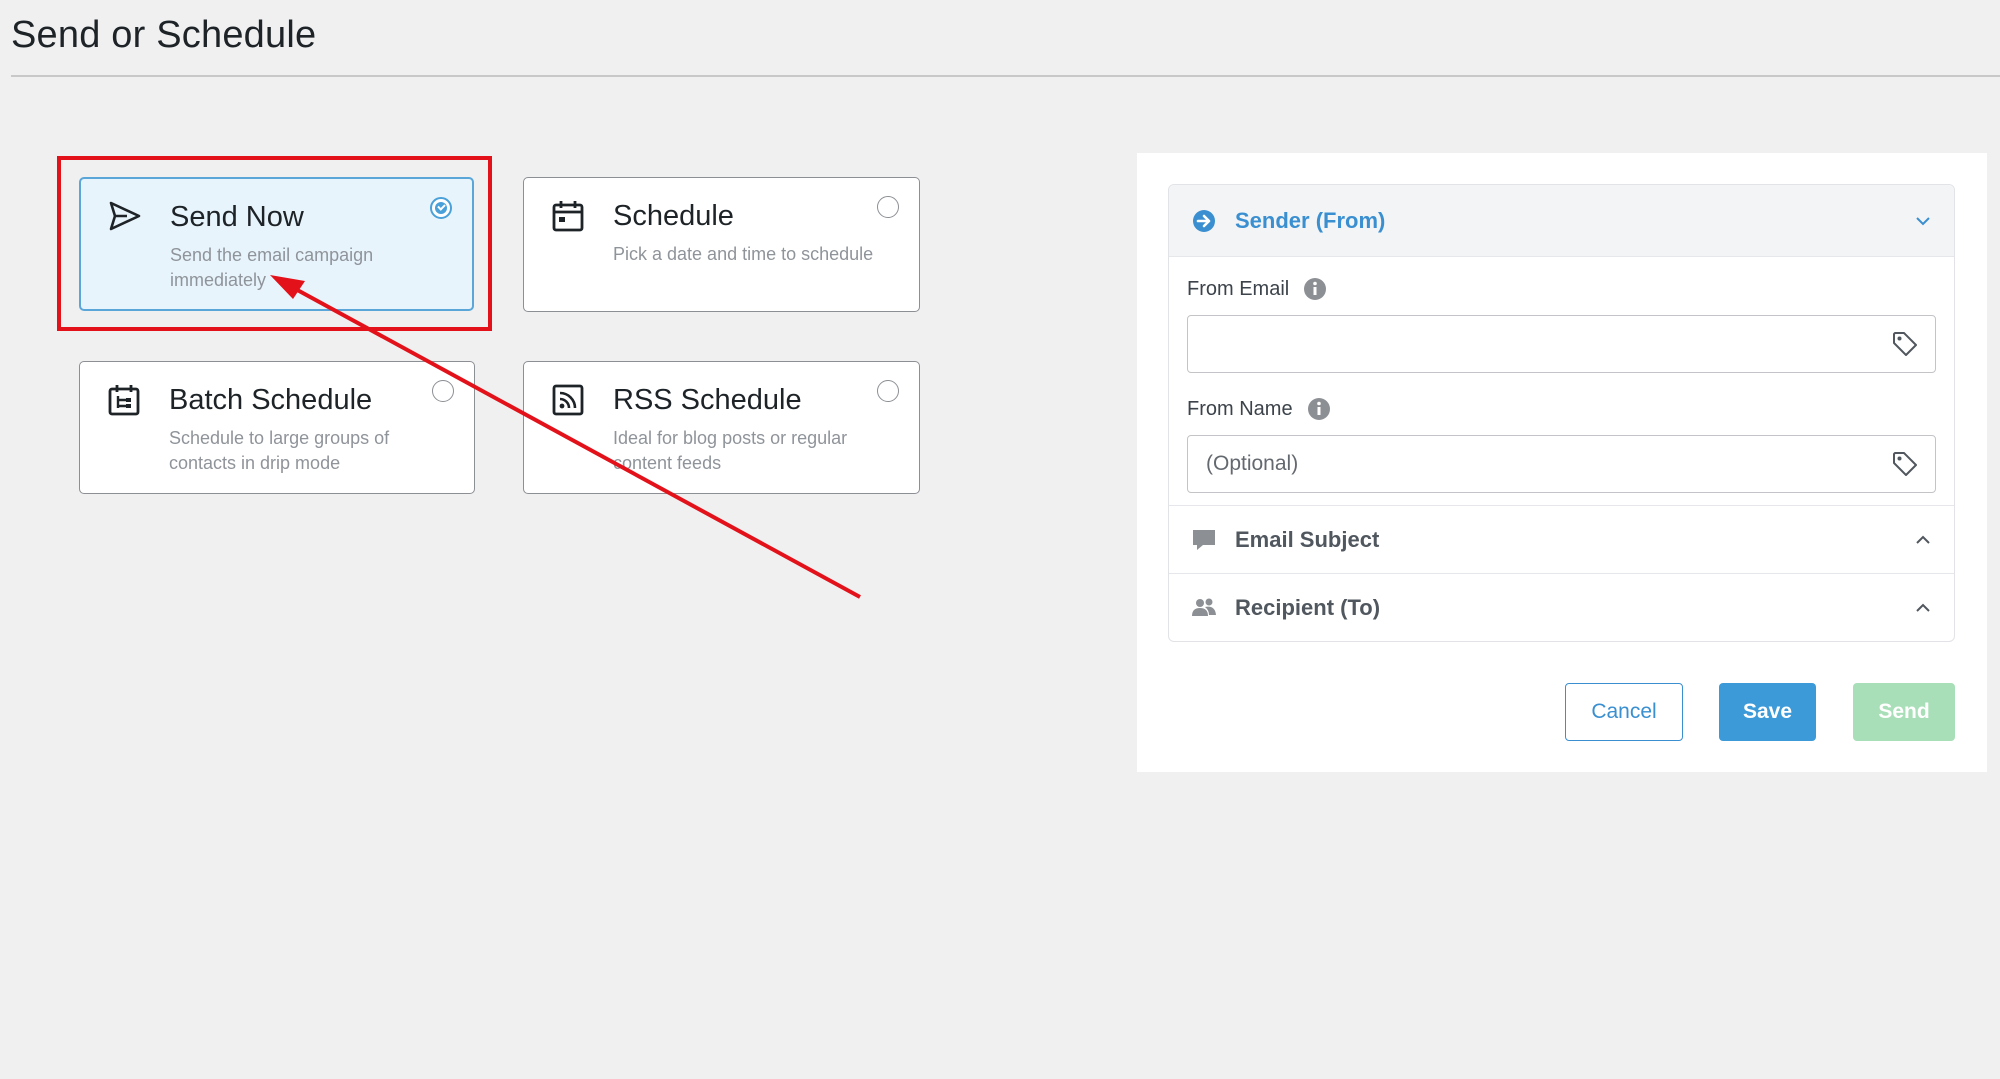  What do you see at coordinates (1307, 539) in the screenshot?
I see `accordion-subject-title: Email Subject` at bounding box center [1307, 539].